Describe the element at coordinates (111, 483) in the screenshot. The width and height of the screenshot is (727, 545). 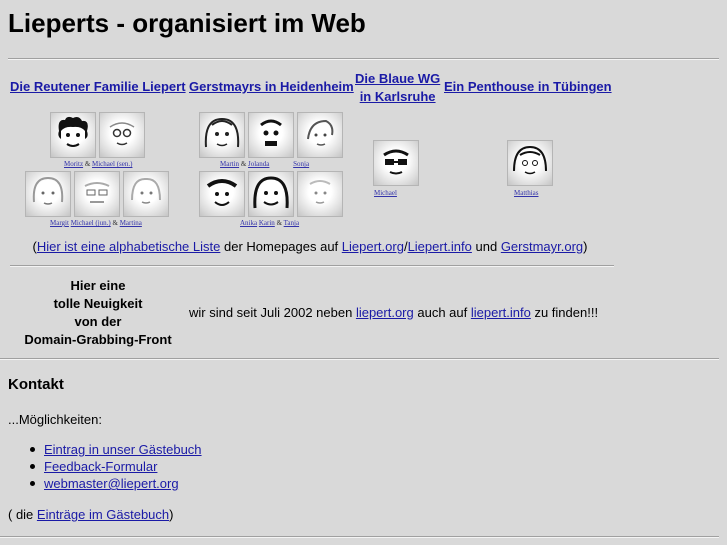
I see `link-webmaster-email: webmaster@liepert.org` at that location.